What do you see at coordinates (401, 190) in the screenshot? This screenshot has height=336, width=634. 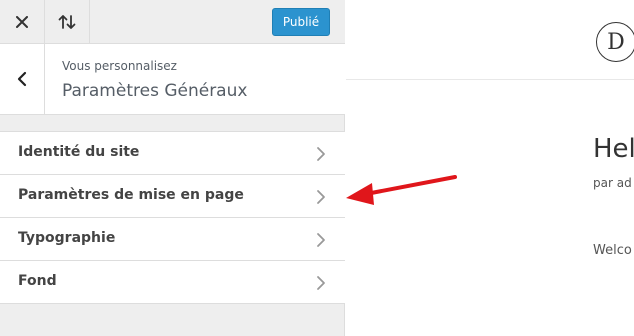 I see `annotation-arrow-icon` at bounding box center [401, 190].